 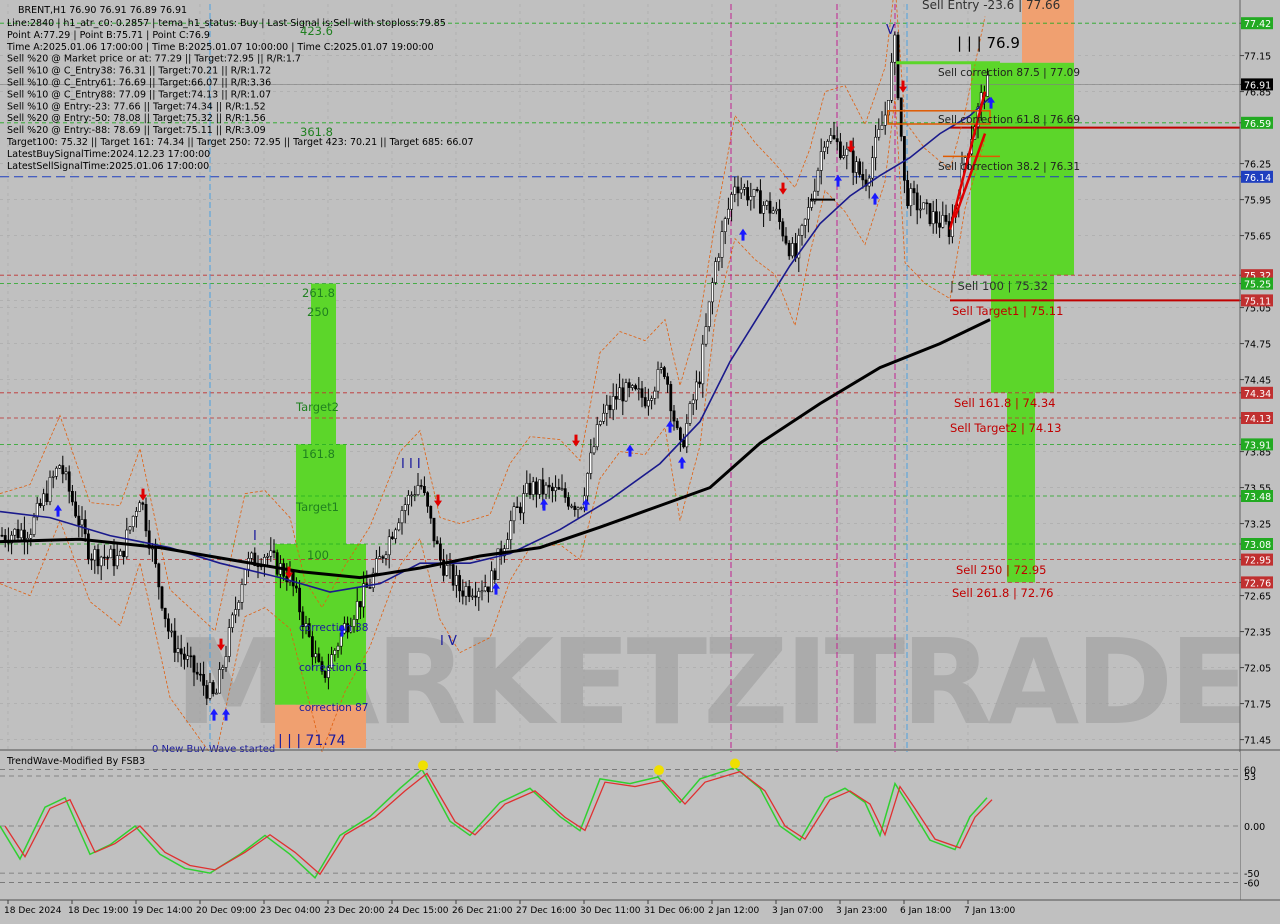 What do you see at coordinates (890, 30) in the screenshot?
I see `label-wave-v: V` at bounding box center [890, 30].